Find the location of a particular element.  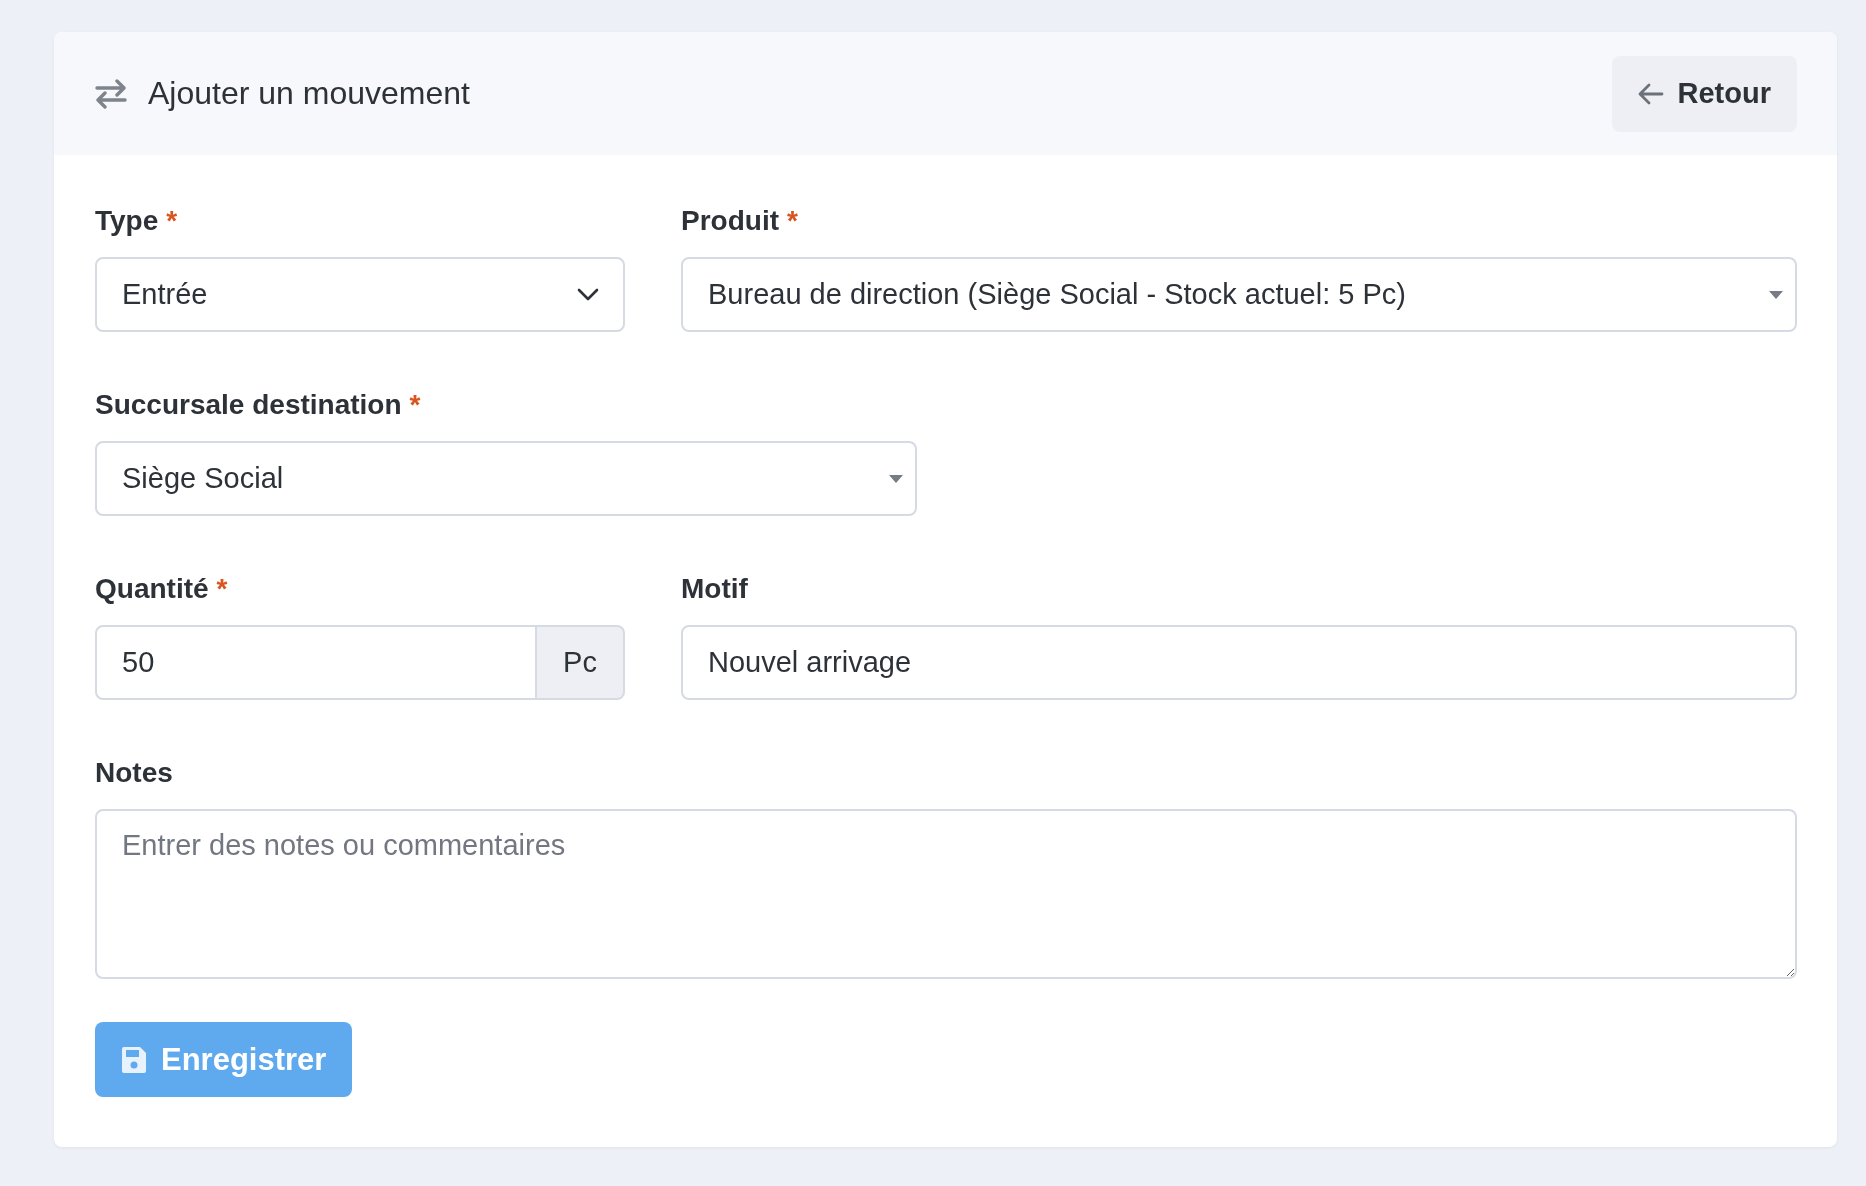

branch-select: Siège Social is located at coordinates (506, 478).